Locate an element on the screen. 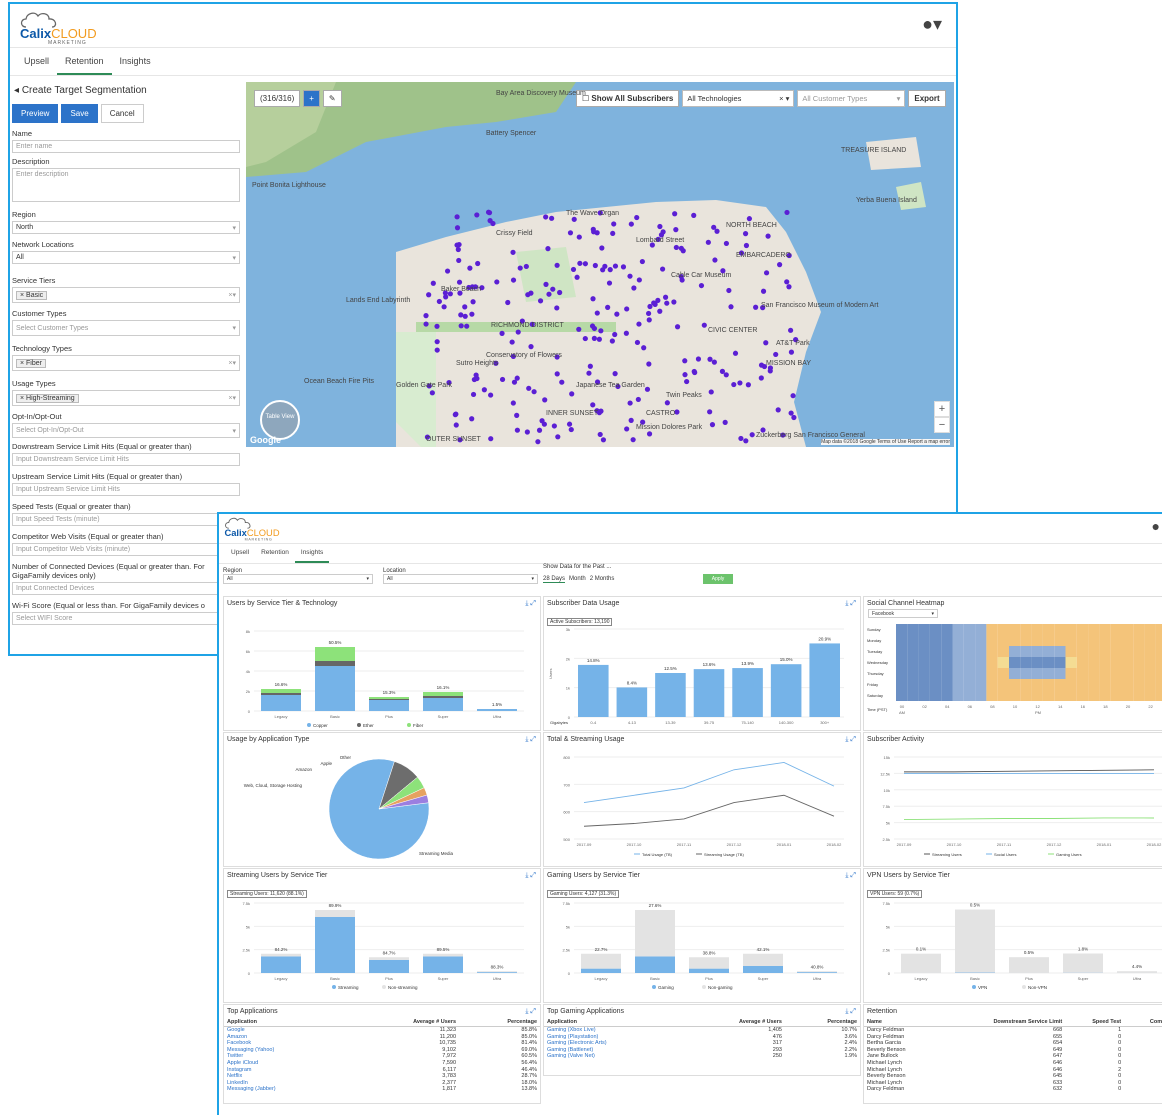 This screenshot has height=1115, width=1162. table-row: Michael Lynch 633 0 is located at coordinates (1013, 1083).